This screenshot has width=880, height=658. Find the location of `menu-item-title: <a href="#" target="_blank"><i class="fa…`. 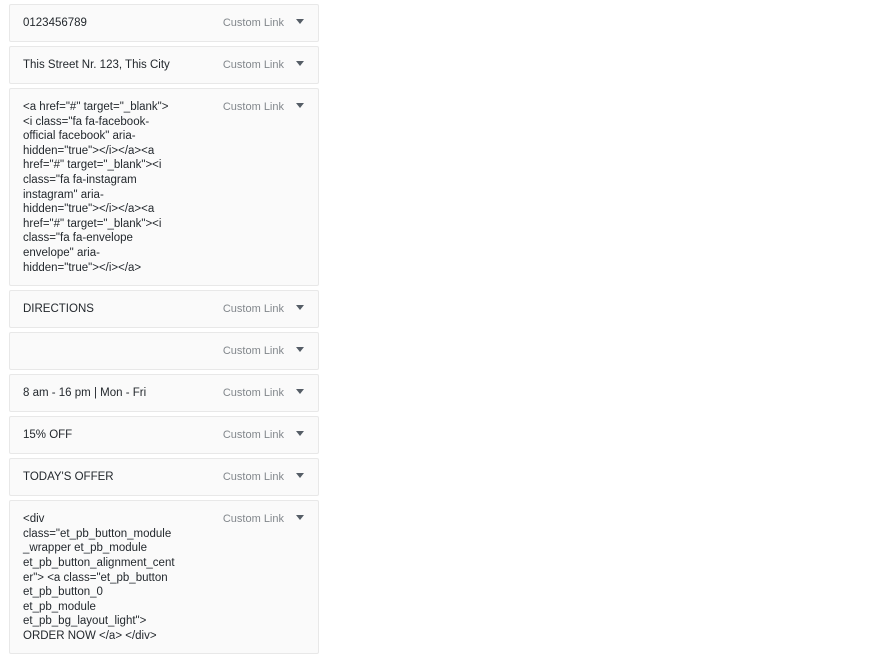

menu-item-title: <a href="#" target="_blank"><i class="fa… is located at coordinates (96, 187).